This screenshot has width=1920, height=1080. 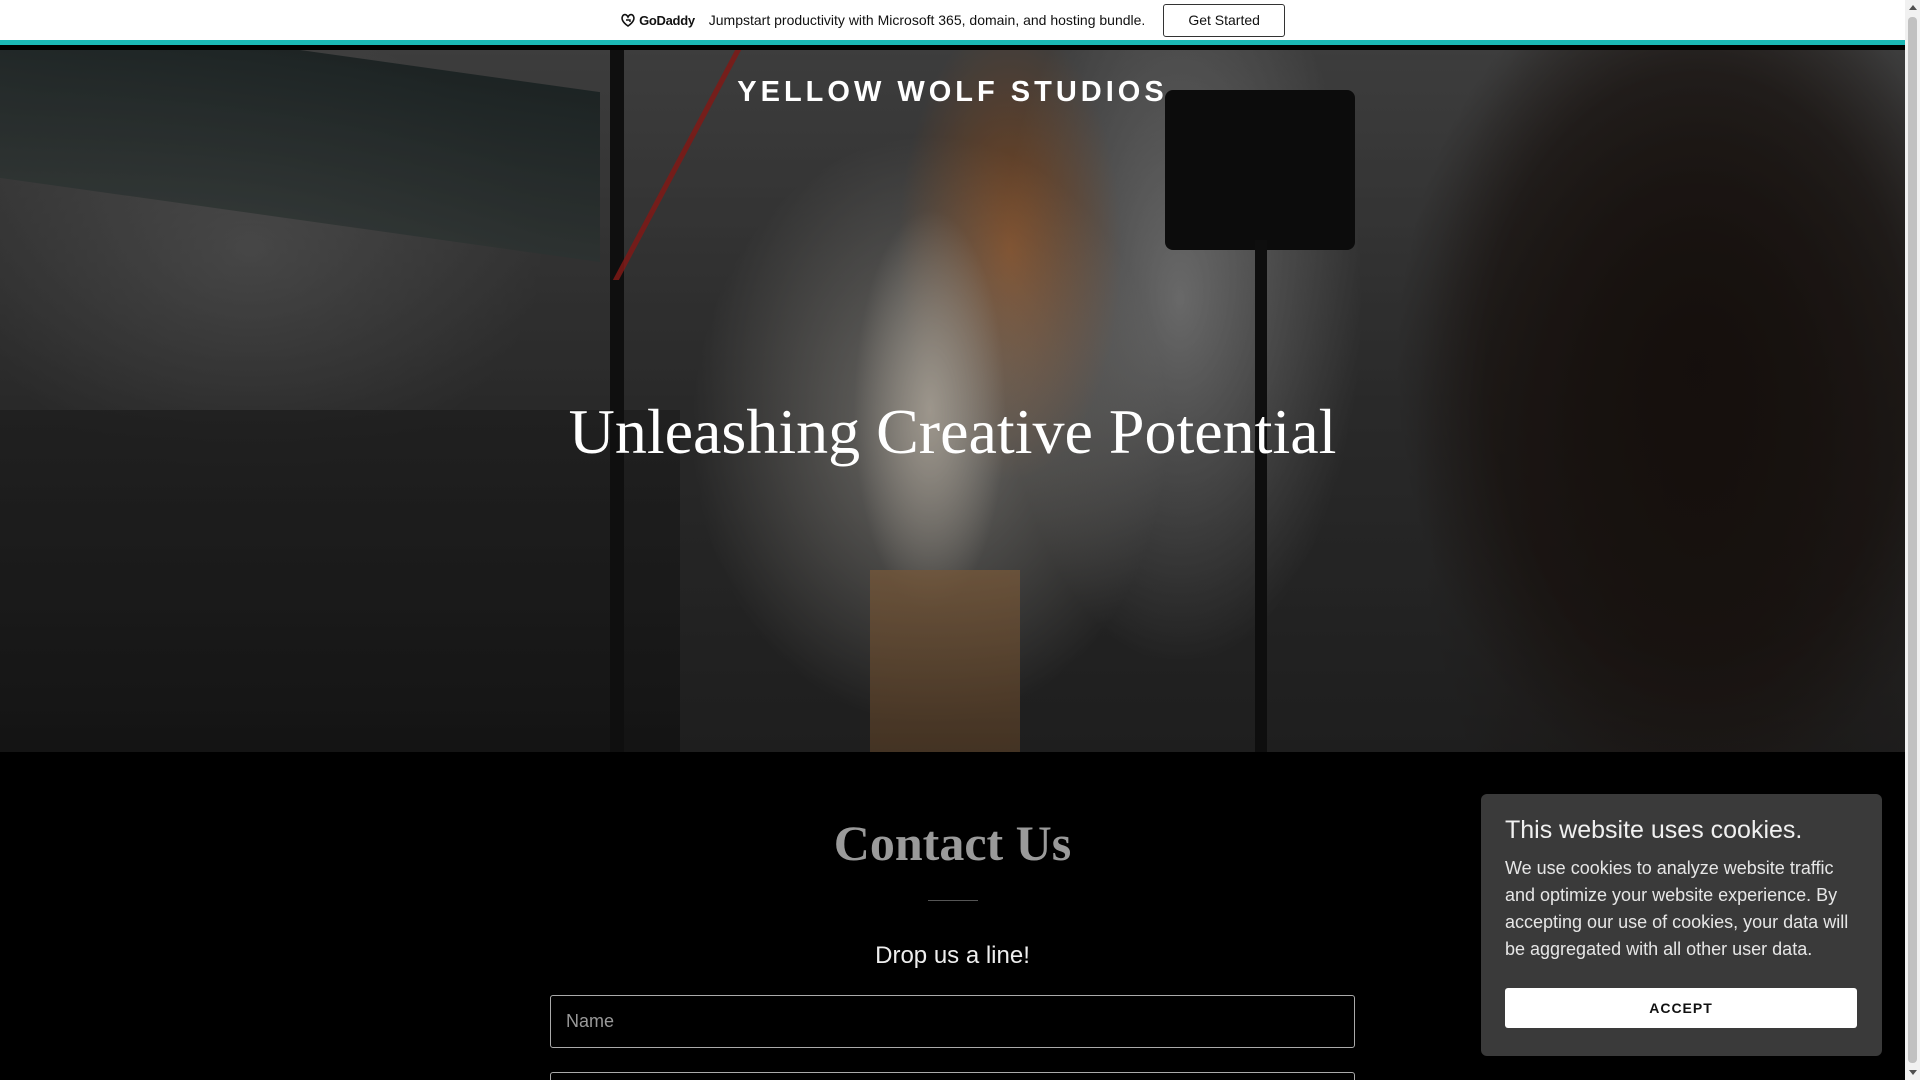 I want to click on godaddy-logo: GoDaddy, so click(x=657, y=20).